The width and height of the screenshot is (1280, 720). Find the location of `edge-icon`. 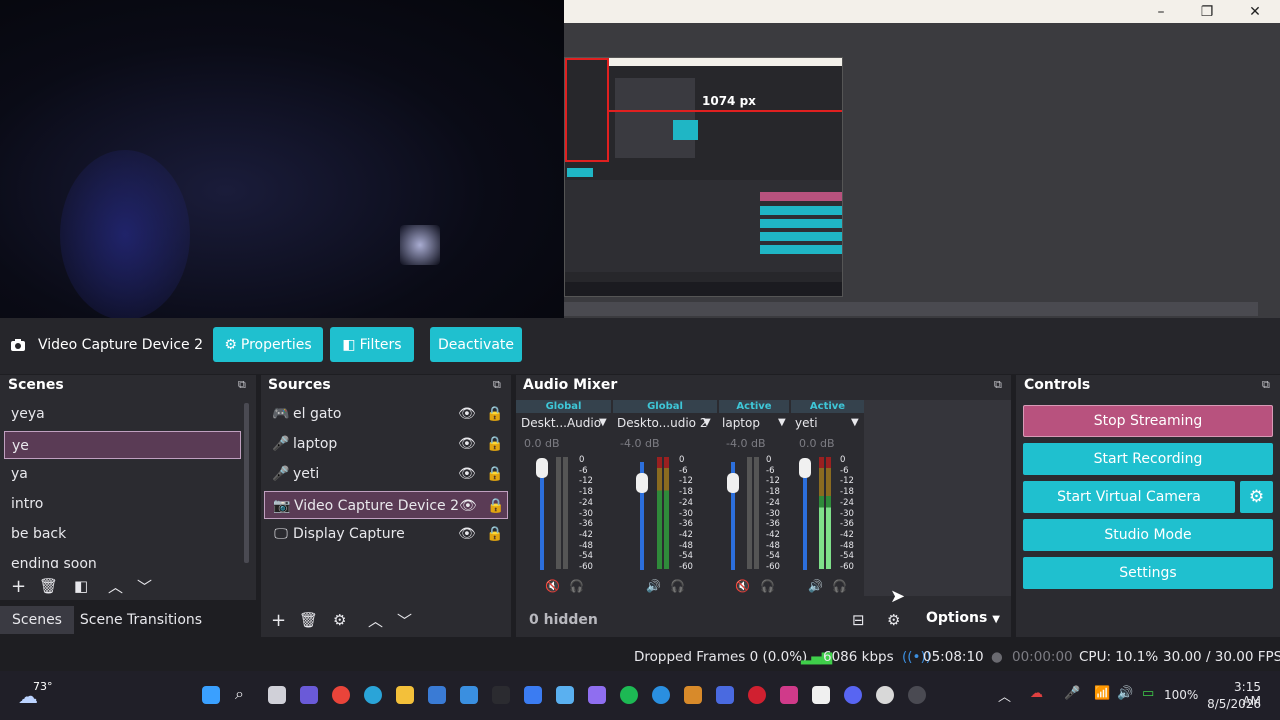

edge-icon is located at coordinates (373, 695).